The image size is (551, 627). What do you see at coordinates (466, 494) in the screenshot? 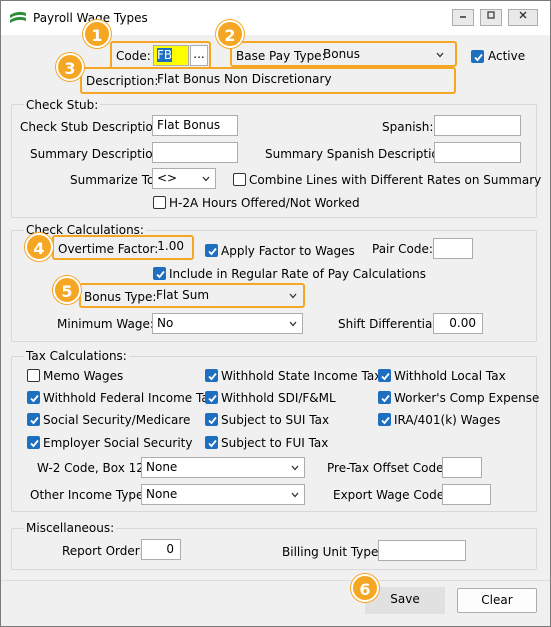
I see `export-wage-code-field` at bounding box center [466, 494].